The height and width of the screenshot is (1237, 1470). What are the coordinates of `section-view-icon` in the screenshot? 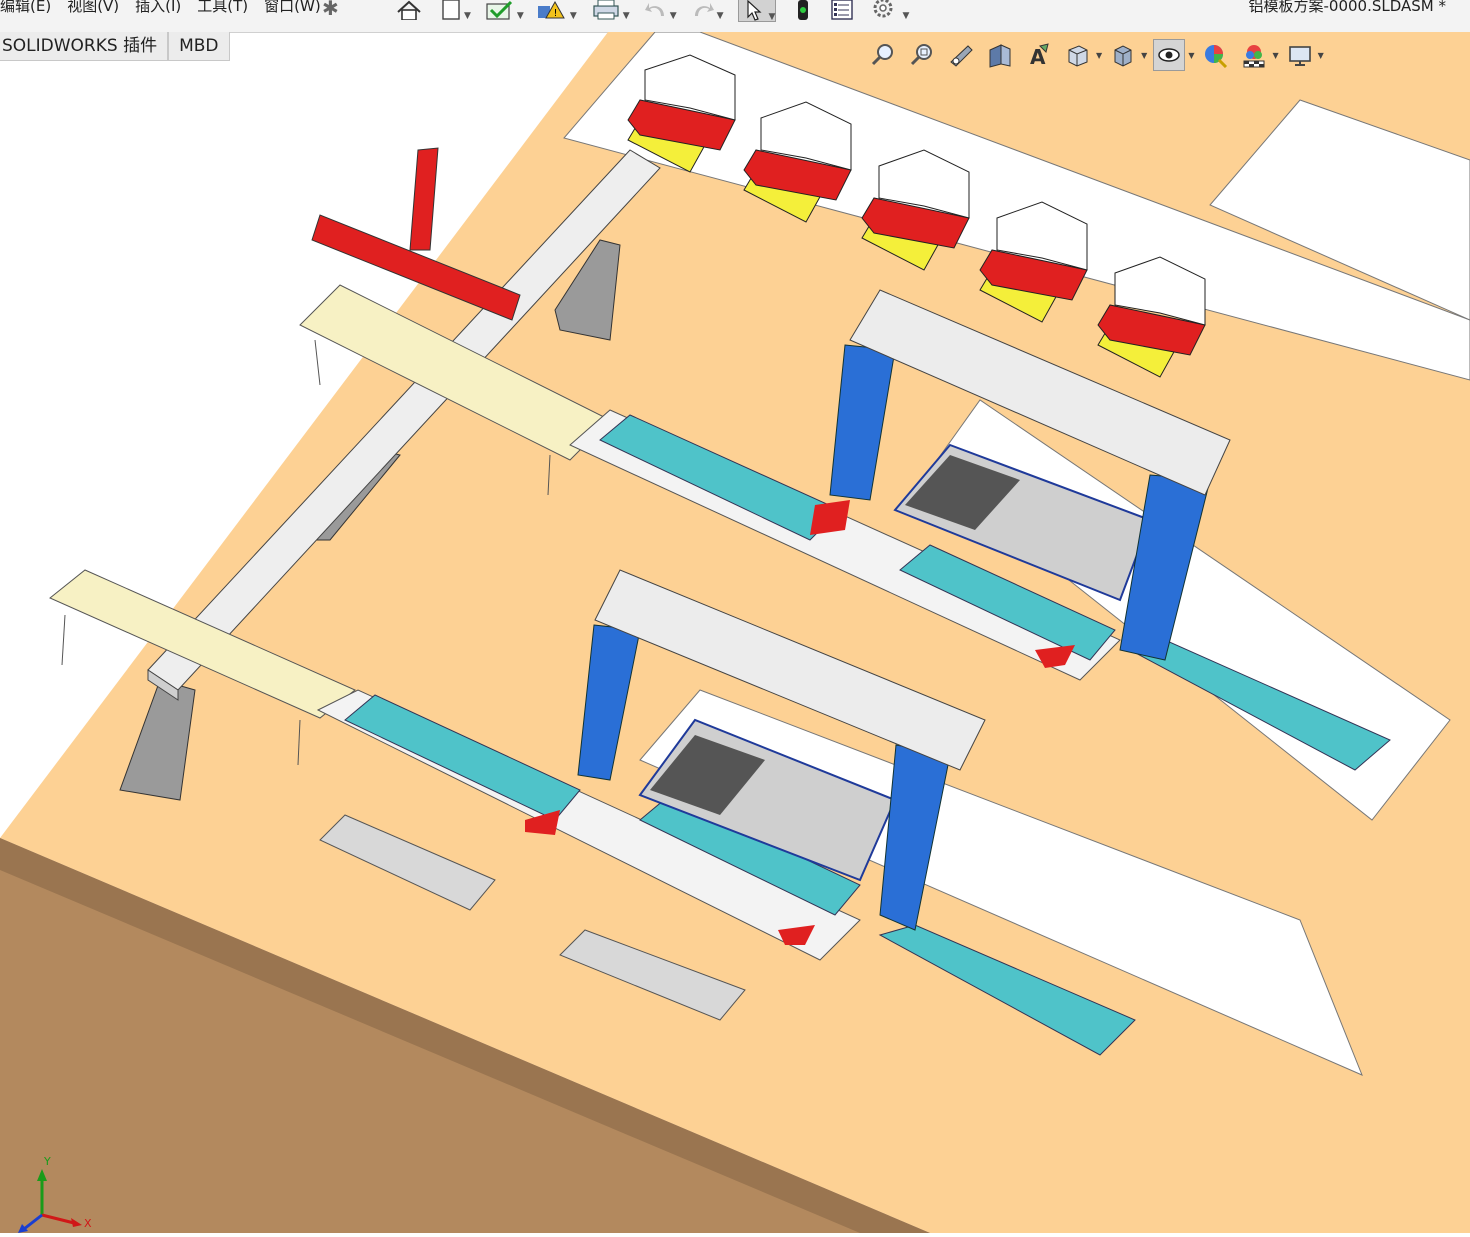 It's located at (1000, 55).